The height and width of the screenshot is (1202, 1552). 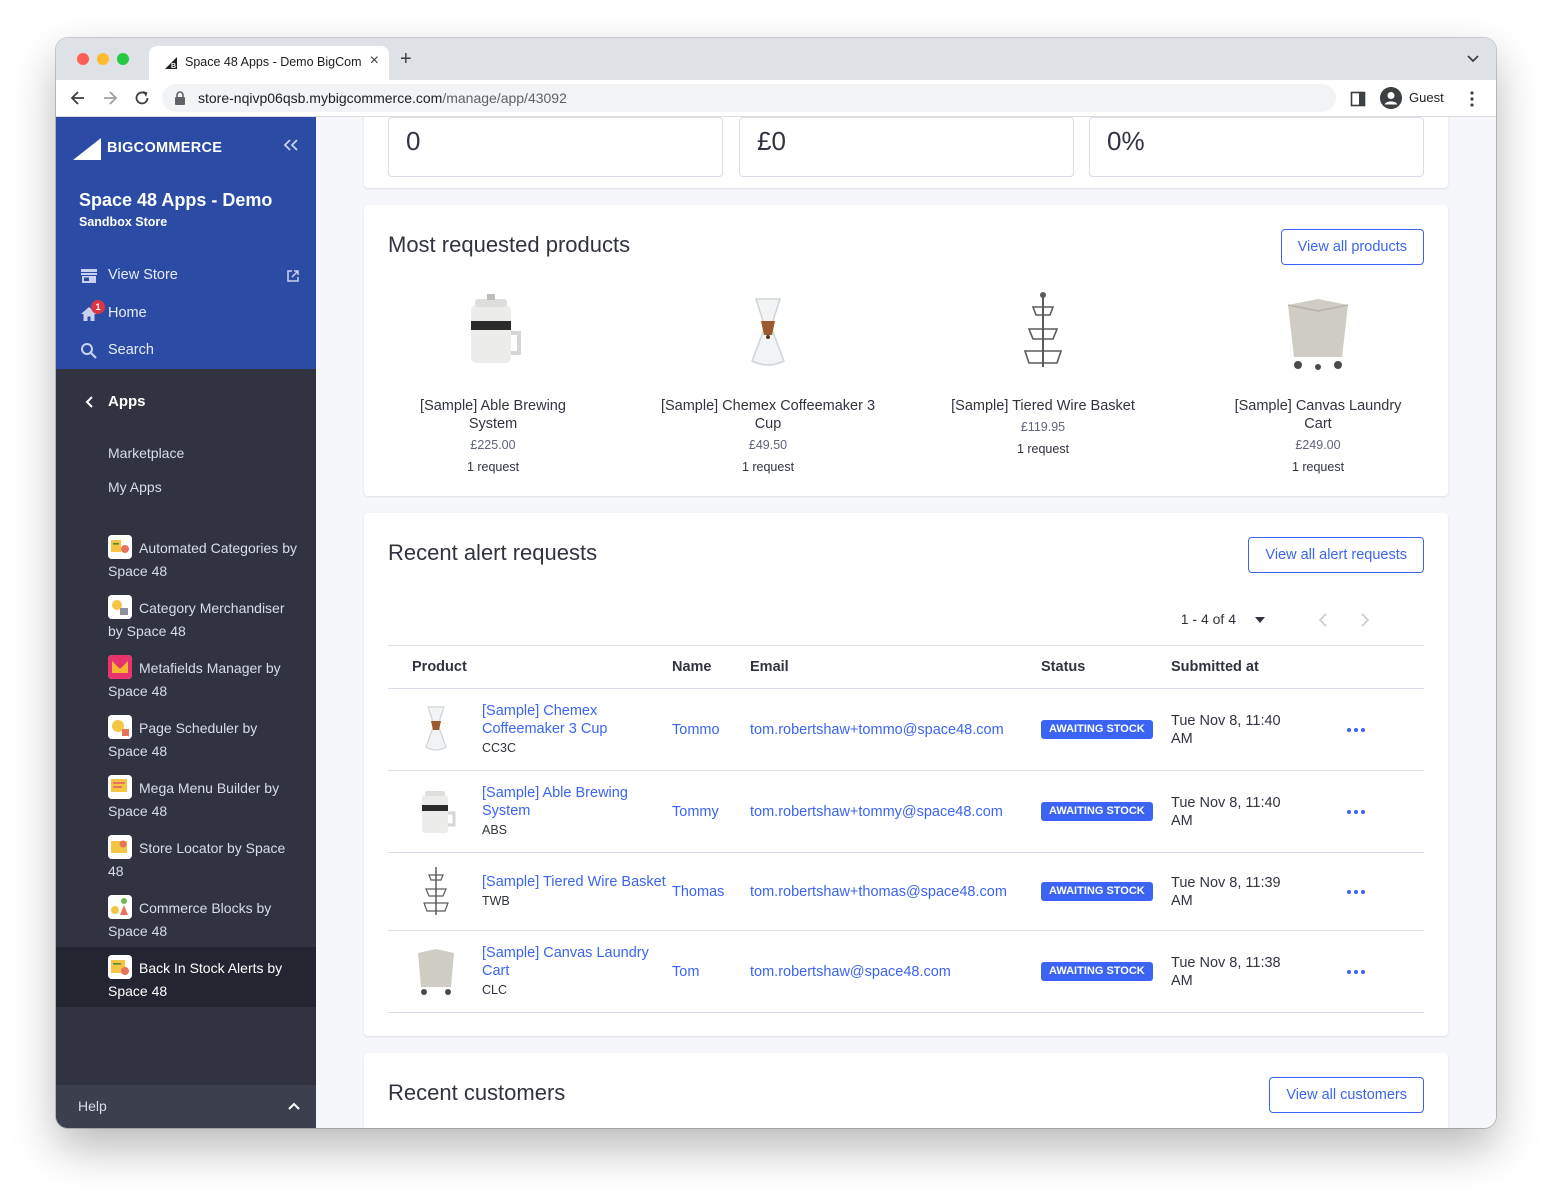 What do you see at coordinates (186, 314) in the screenshot?
I see `sidebar-item-home: 1 Home` at bounding box center [186, 314].